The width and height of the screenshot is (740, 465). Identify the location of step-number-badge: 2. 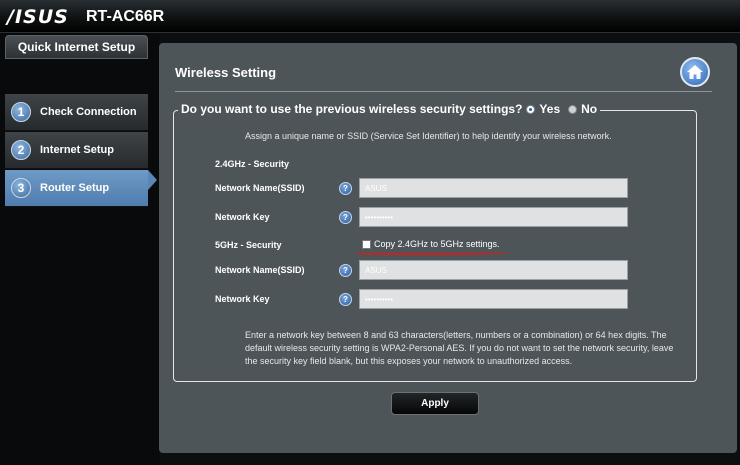
(21, 150).